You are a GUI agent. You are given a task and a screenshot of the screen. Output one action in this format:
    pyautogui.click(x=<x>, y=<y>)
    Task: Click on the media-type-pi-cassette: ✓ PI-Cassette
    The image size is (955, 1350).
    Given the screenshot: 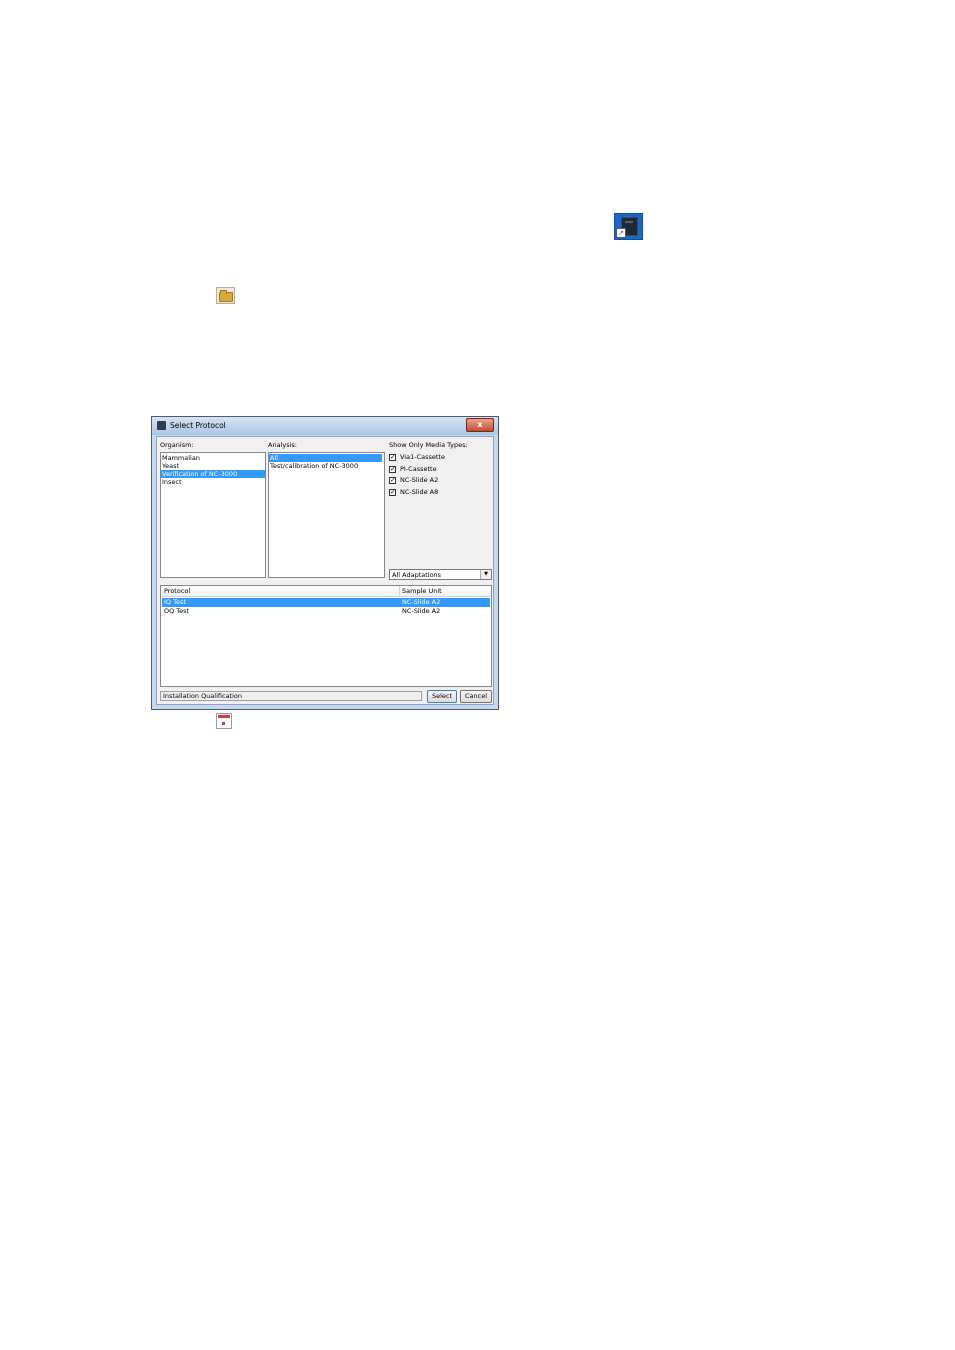 What is the action you would take?
    pyautogui.click(x=413, y=469)
    